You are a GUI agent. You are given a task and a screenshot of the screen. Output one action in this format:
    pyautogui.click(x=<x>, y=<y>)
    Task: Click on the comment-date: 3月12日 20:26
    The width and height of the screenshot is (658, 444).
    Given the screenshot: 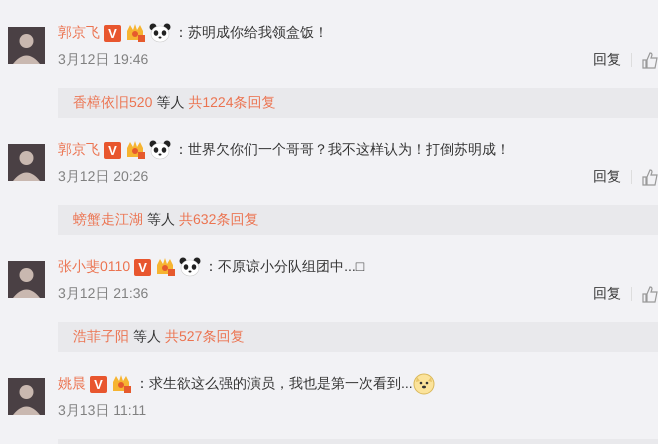 What is the action you would take?
    pyautogui.click(x=104, y=177)
    